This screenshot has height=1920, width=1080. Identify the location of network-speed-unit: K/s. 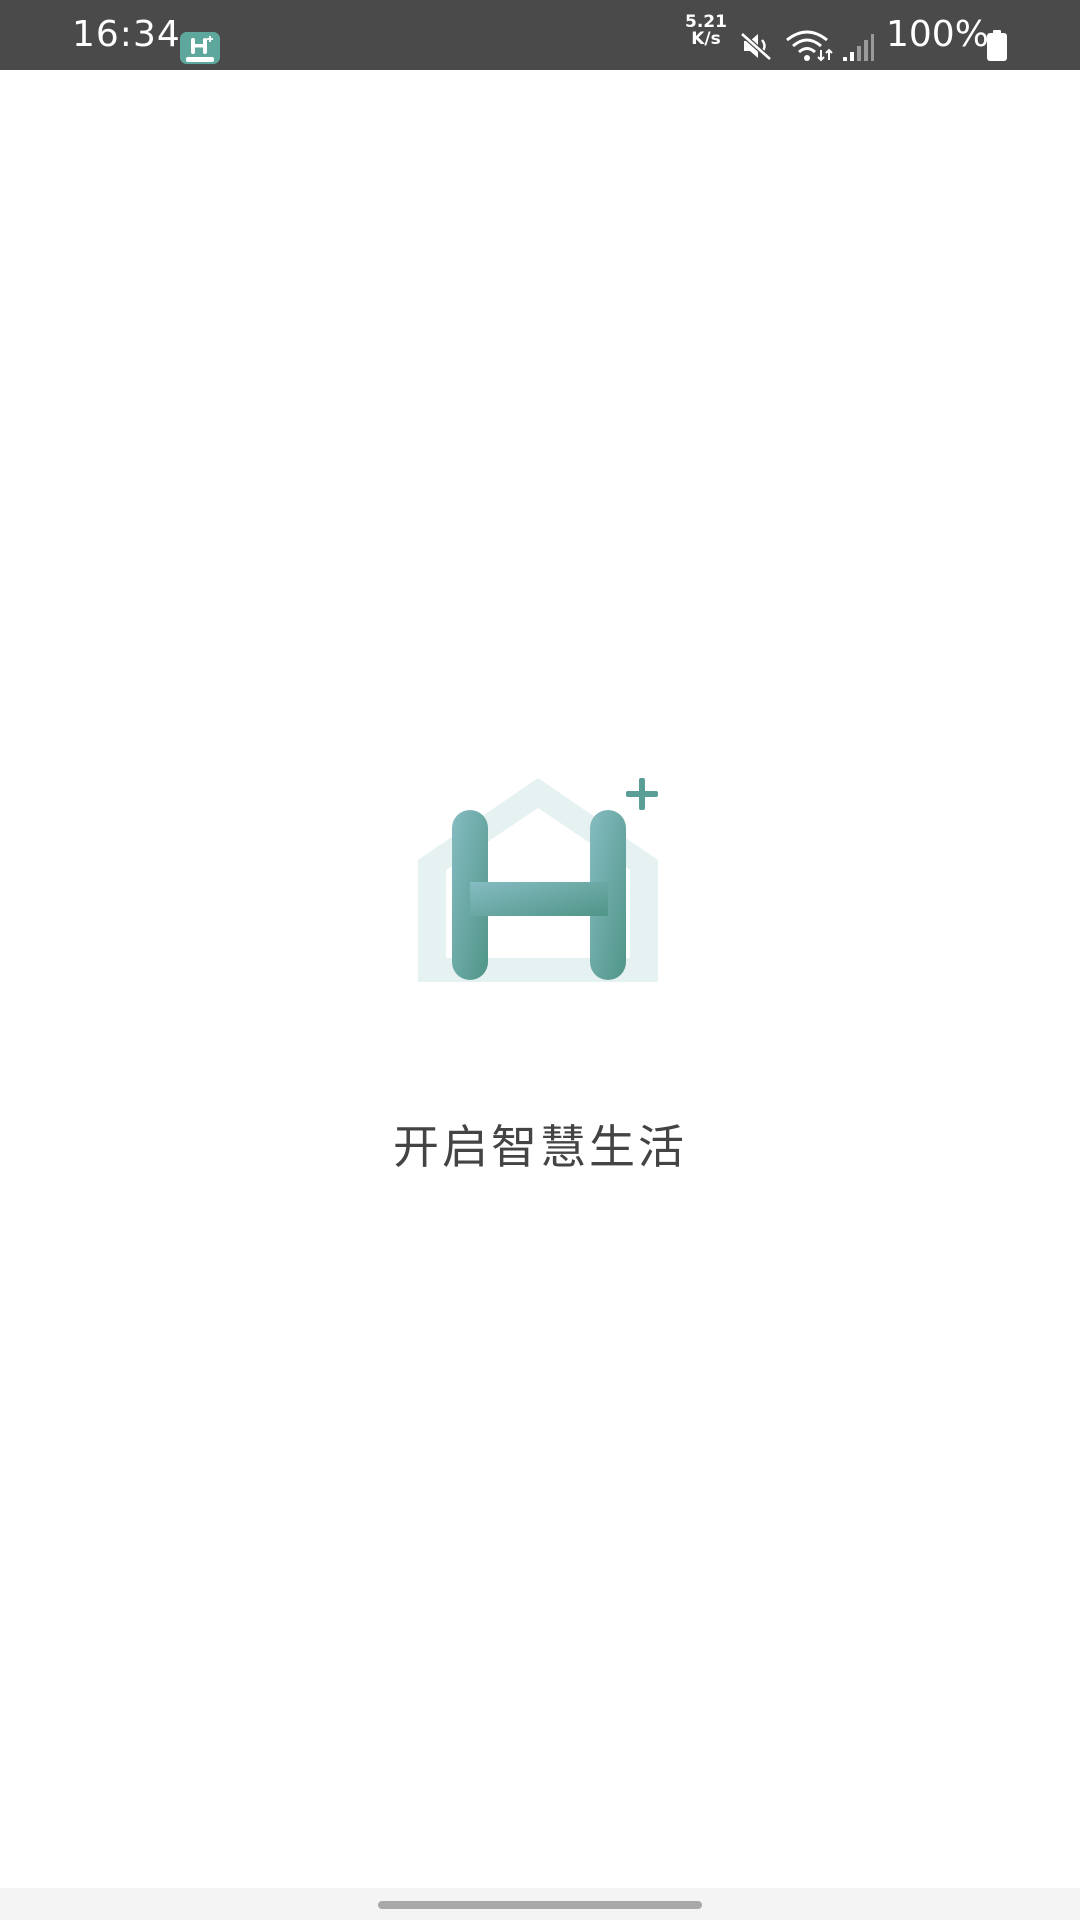
(706, 39).